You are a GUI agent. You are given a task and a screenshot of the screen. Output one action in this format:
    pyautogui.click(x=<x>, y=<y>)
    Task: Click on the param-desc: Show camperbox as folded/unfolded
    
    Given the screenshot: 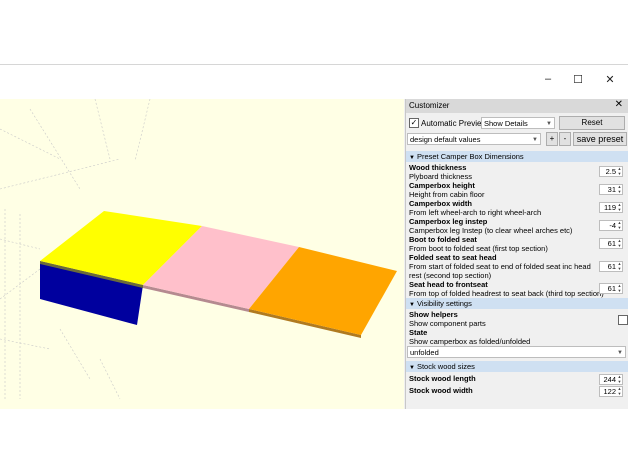 What is the action you would take?
    pyautogui.click(x=470, y=341)
    